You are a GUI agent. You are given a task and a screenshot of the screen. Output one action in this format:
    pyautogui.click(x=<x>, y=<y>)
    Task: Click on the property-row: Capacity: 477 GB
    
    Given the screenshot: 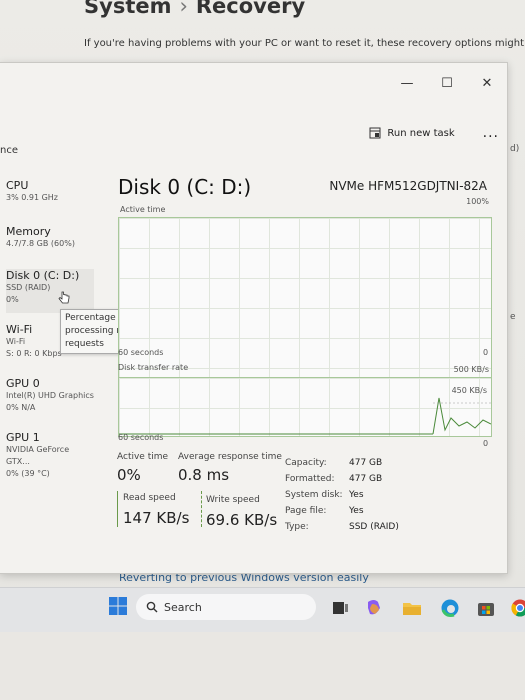 What is the action you would take?
    pyautogui.click(x=342, y=463)
    